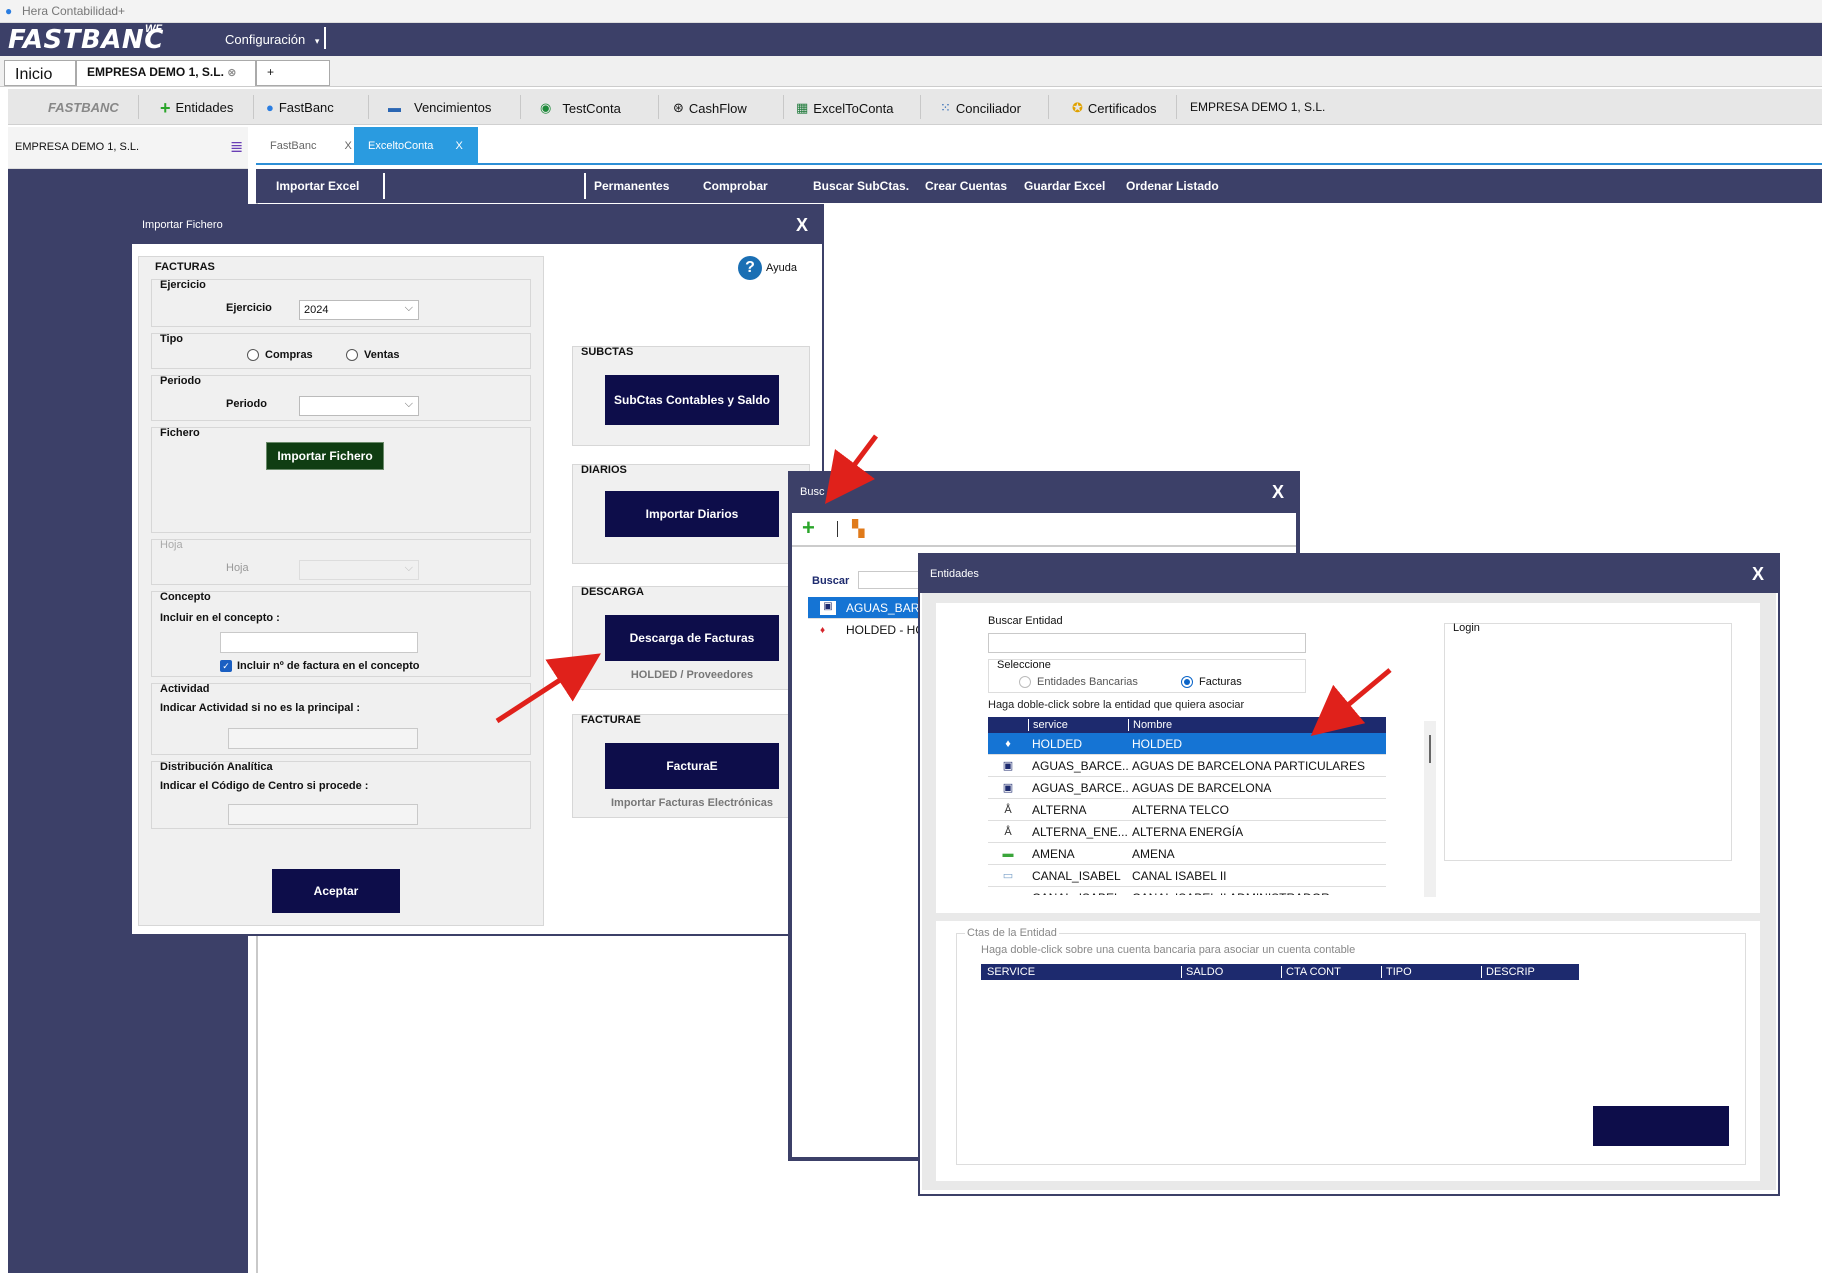 The image size is (1822, 1273). What do you see at coordinates (325, 456) in the screenshot?
I see `importar-fichero-button: Importar Fichero` at bounding box center [325, 456].